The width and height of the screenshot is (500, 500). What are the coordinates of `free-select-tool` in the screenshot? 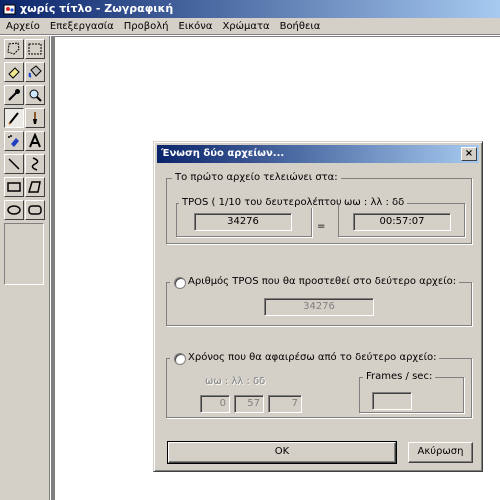 It's located at (14, 49).